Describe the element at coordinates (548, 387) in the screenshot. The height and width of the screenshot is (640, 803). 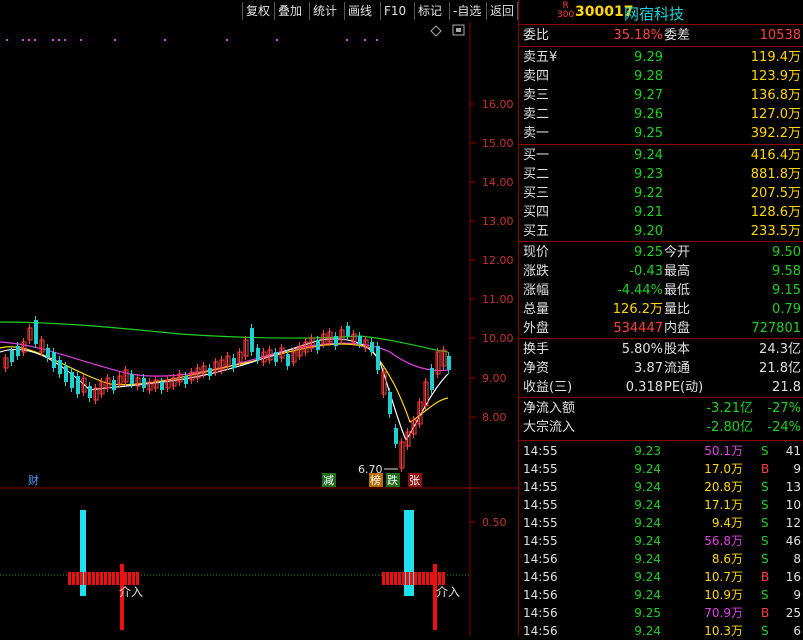
I see `fundamental-label: 收益(三)` at that location.